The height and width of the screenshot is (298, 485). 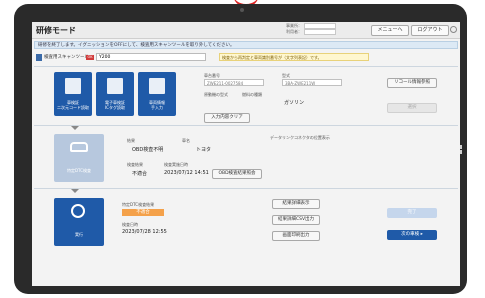 I want to click on maker-value: トヨタ, so click(x=204, y=150).